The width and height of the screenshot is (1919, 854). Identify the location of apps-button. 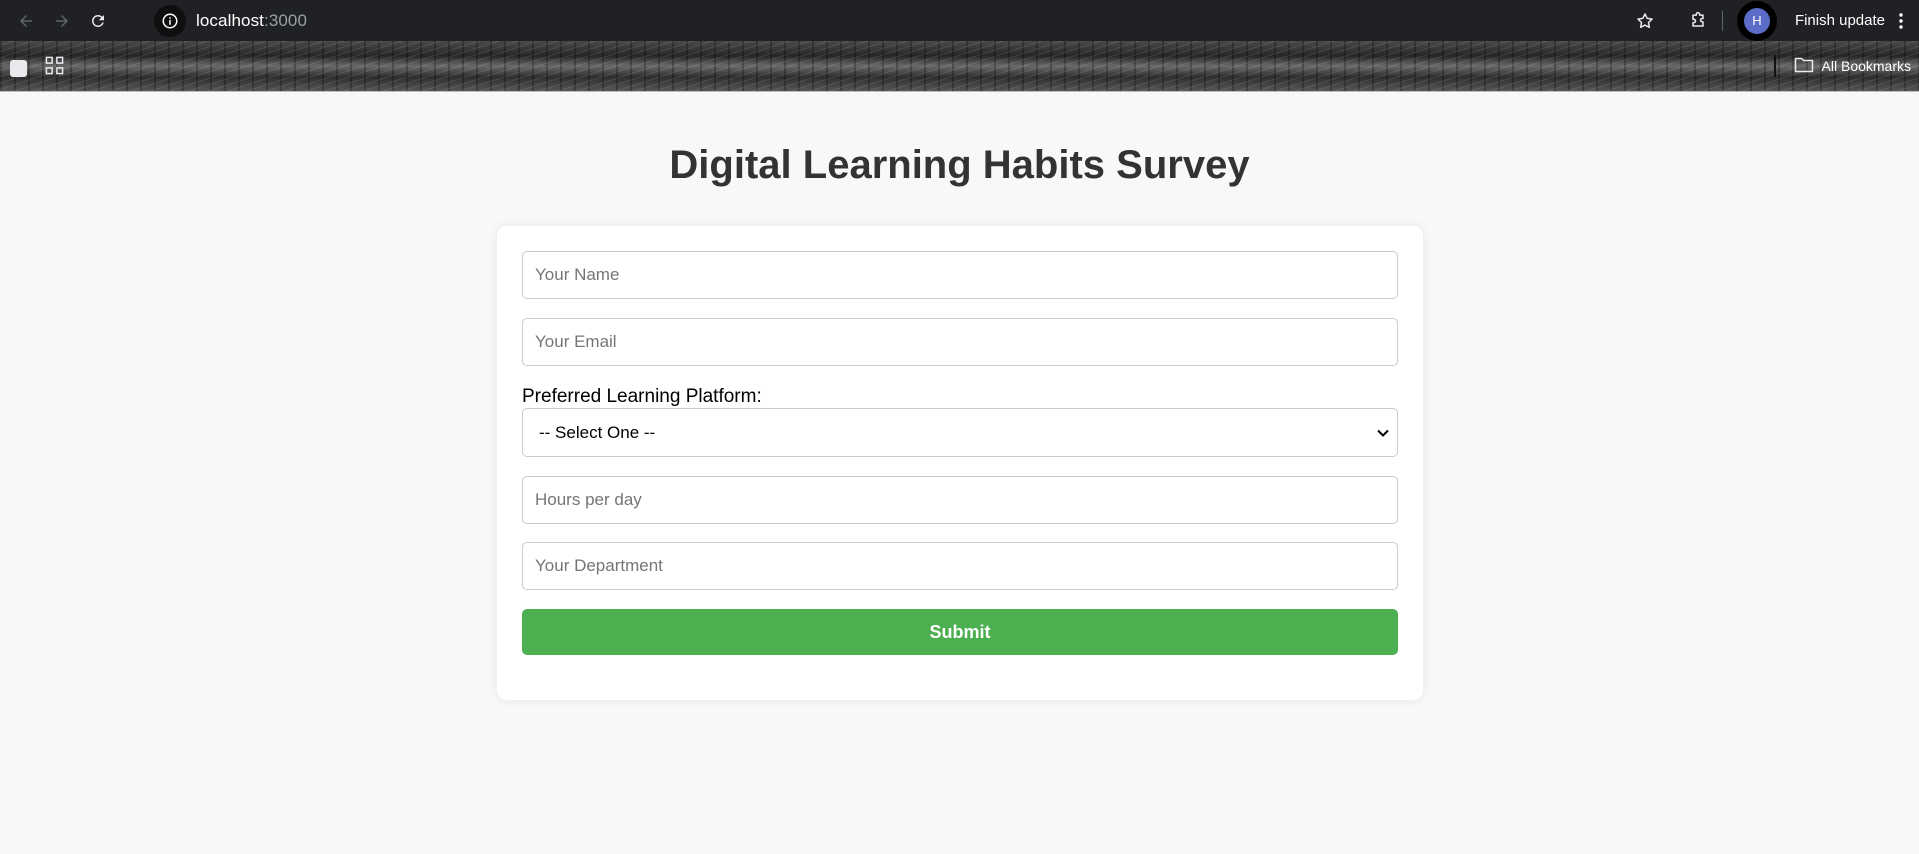
(54, 68).